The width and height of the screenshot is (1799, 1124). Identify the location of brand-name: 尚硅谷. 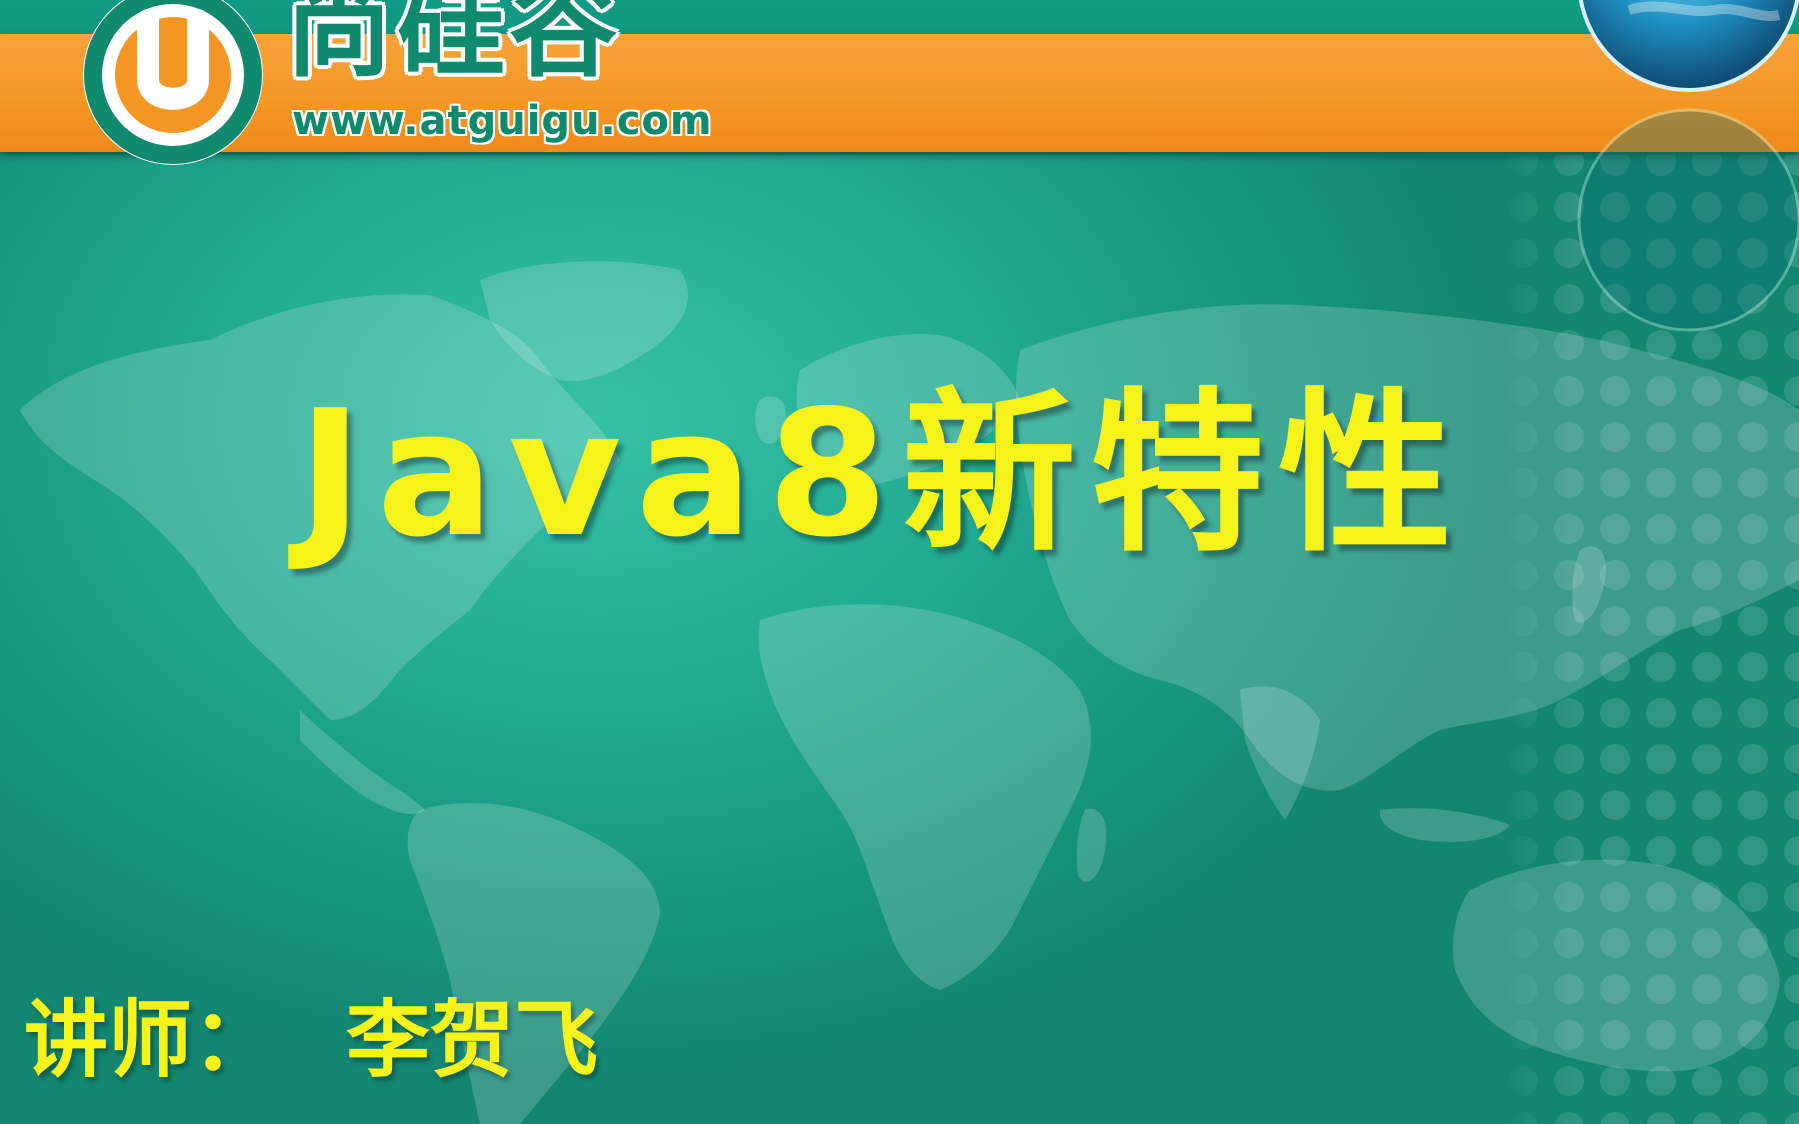
(453, 46).